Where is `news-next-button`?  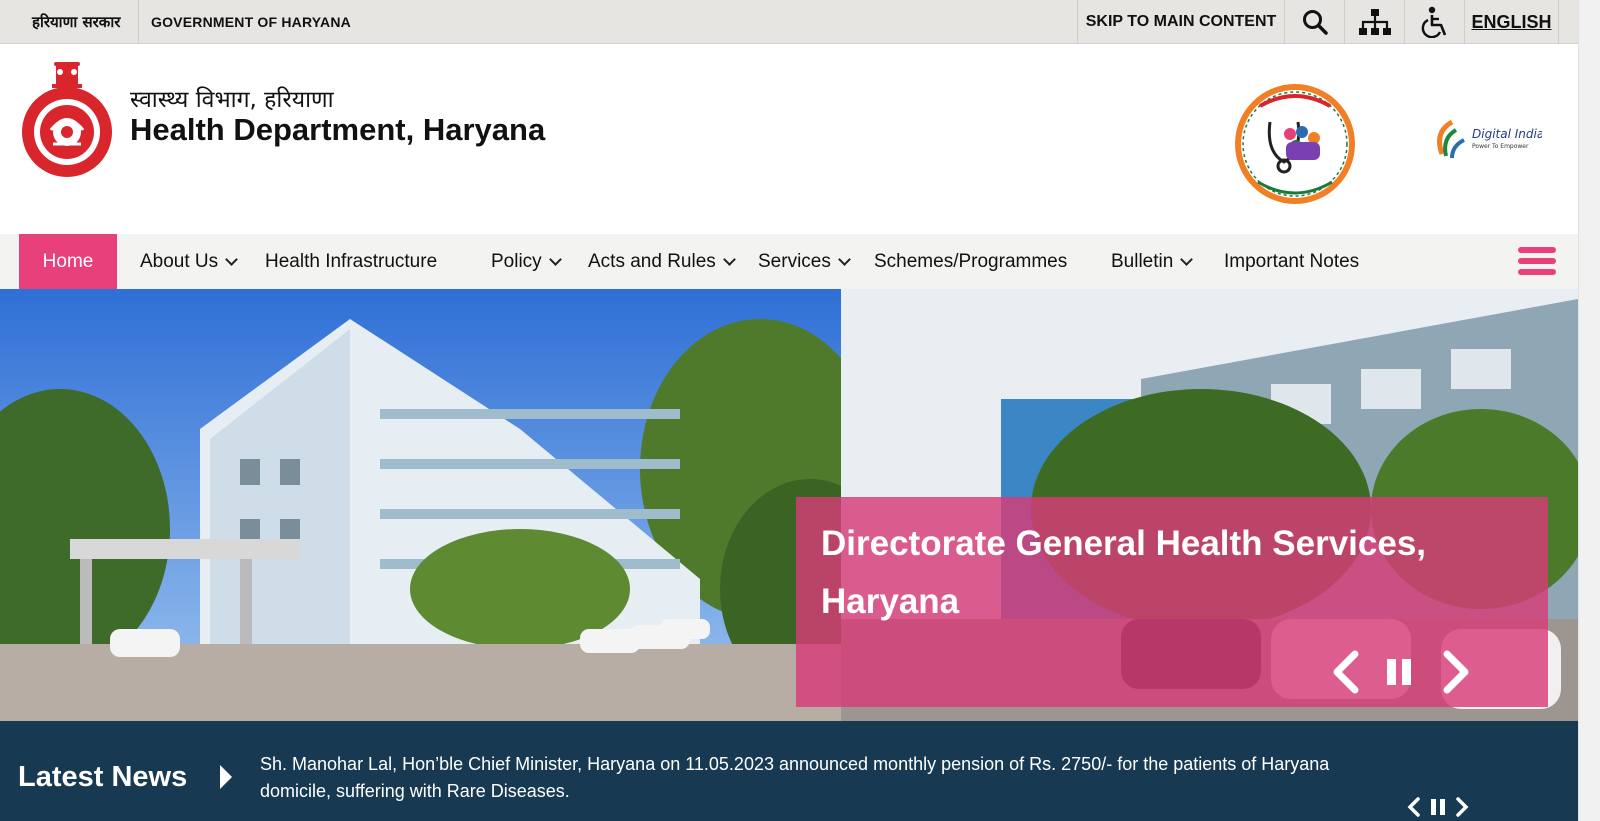 news-next-button is located at coordinates (1462, 807).